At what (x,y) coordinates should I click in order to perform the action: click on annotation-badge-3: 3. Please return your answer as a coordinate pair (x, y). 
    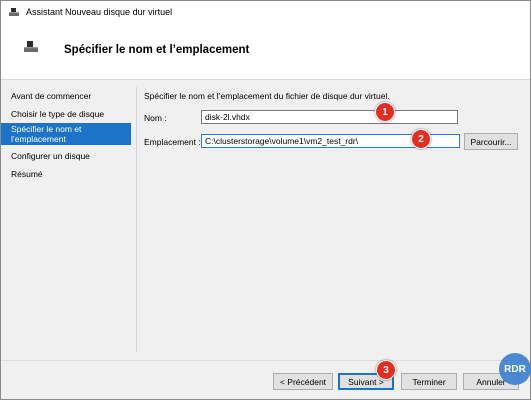
    Looking at the image, I should click on (386, 370).